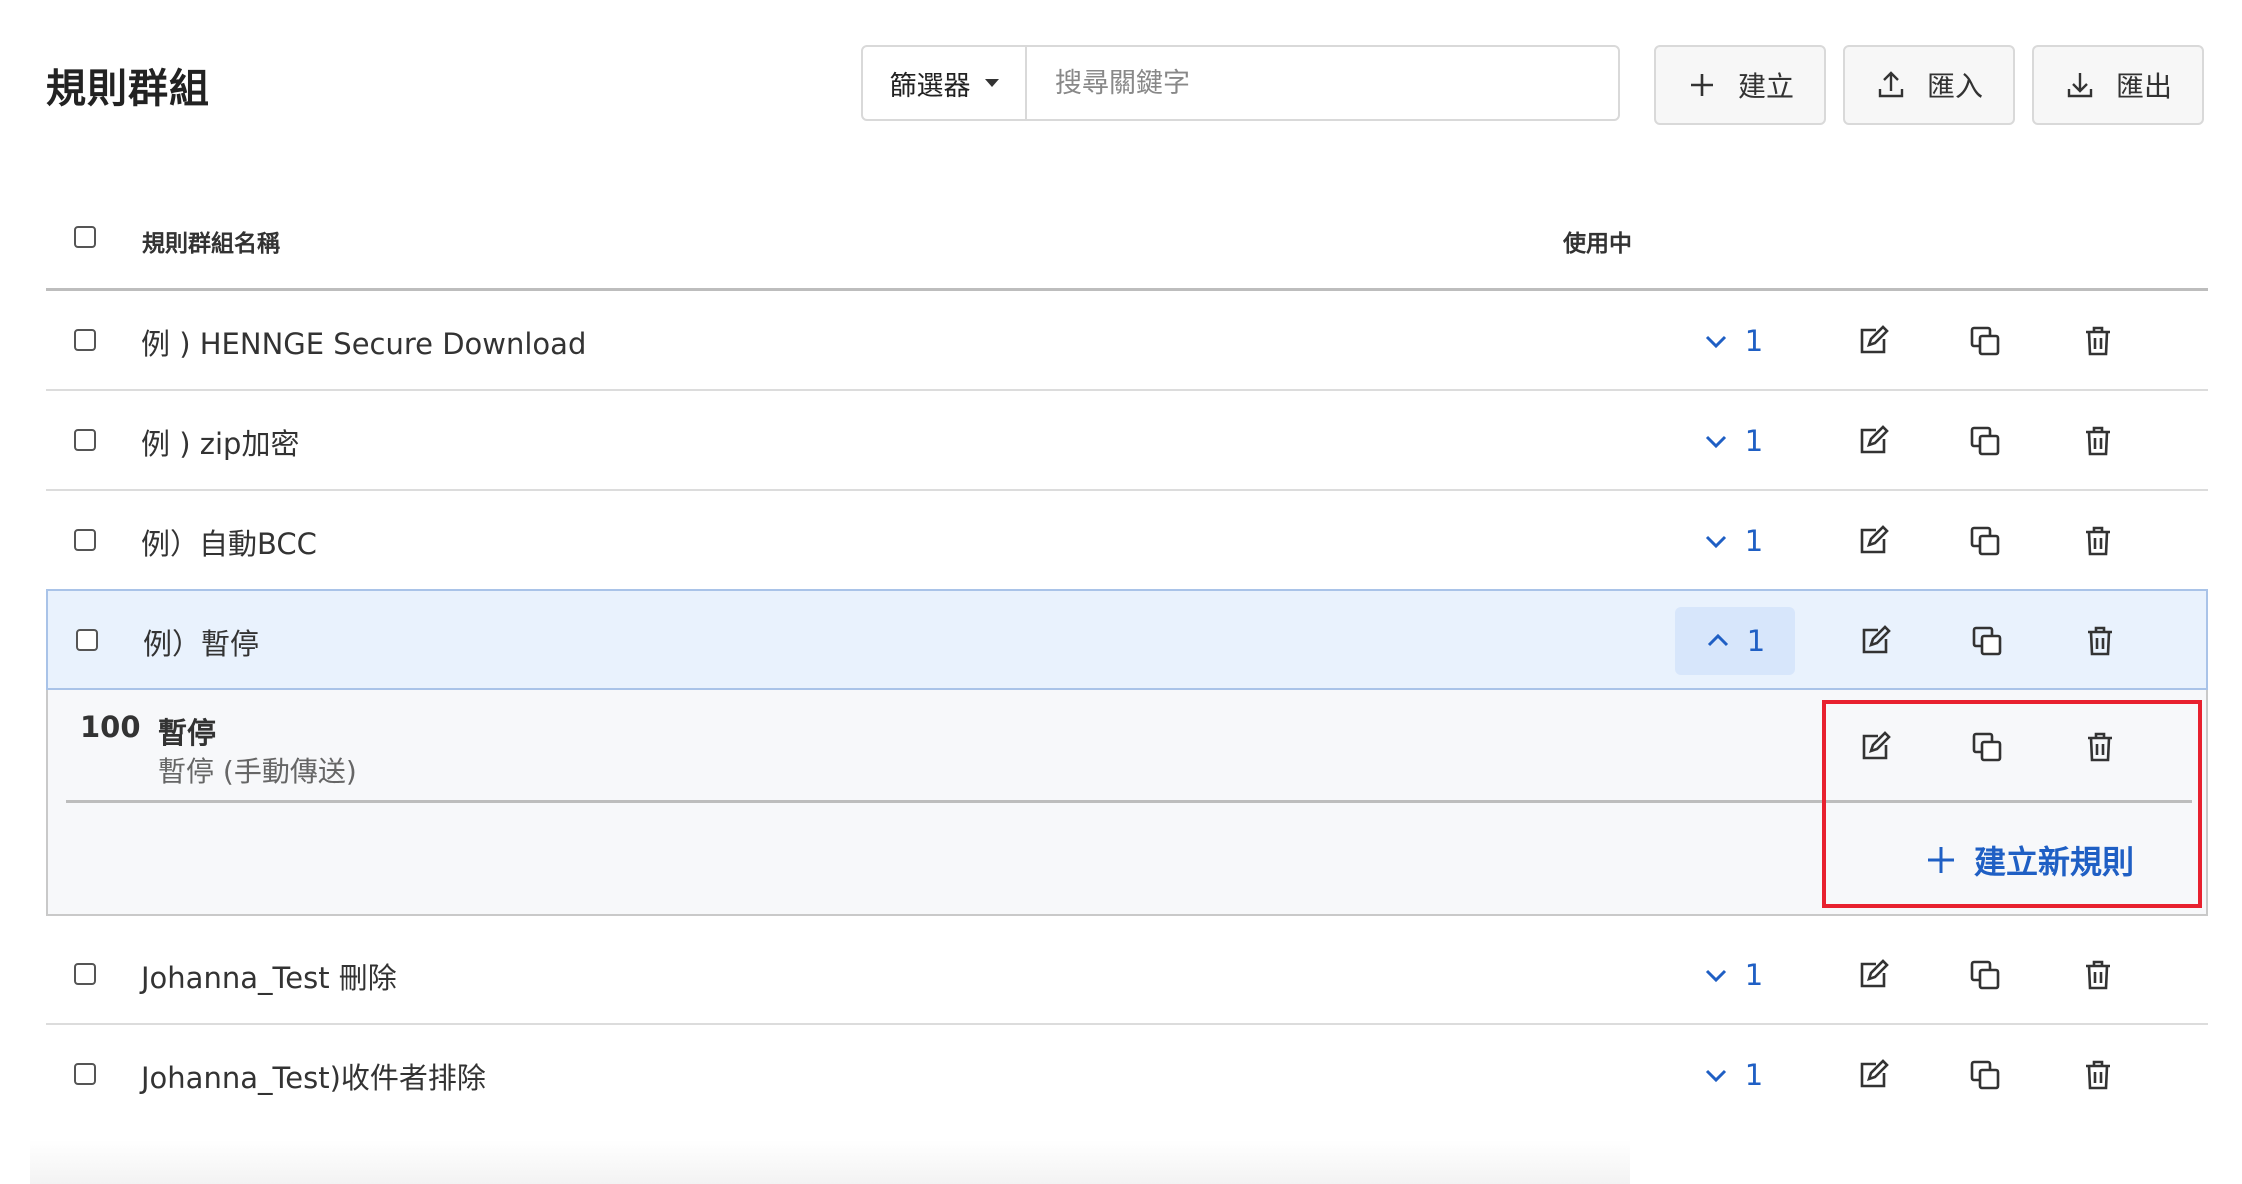 The width and height of the screenshot is (2242, 1184). I want to click on row-name: Johanna_Test 刪除, so click(269, 978).